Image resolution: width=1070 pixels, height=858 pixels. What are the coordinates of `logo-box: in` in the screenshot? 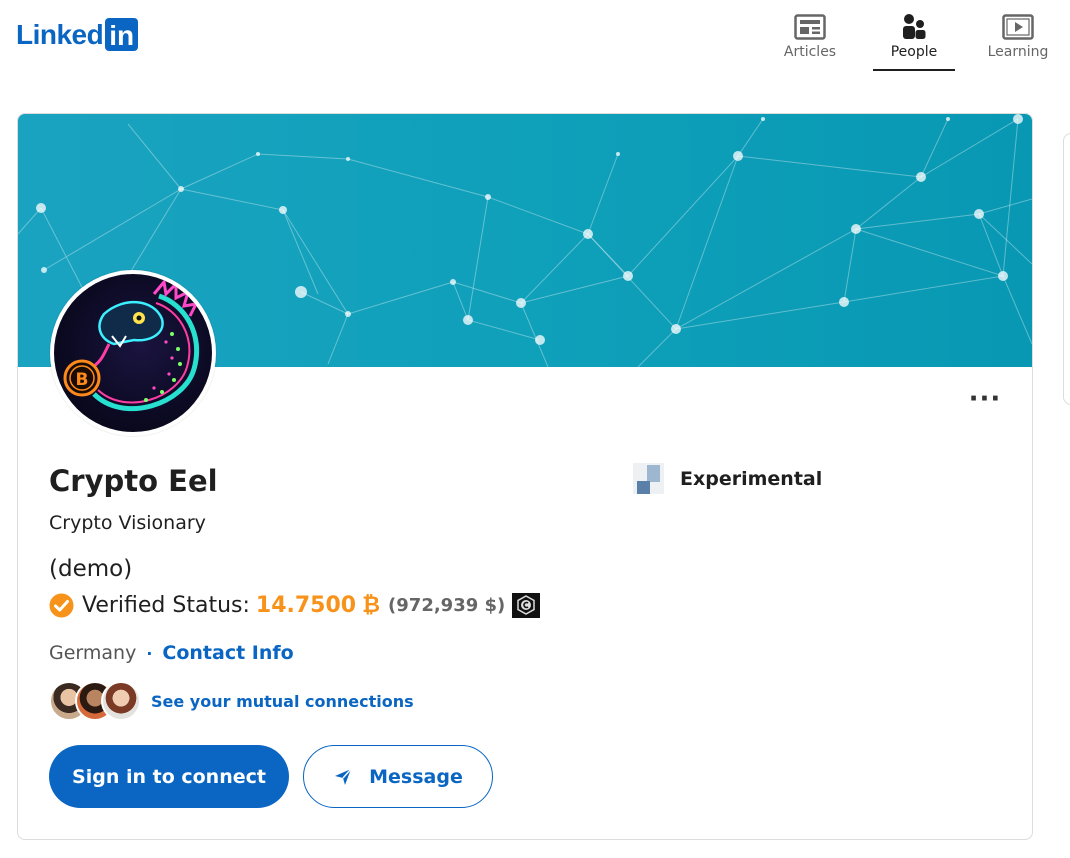 It's located at (122, 34).